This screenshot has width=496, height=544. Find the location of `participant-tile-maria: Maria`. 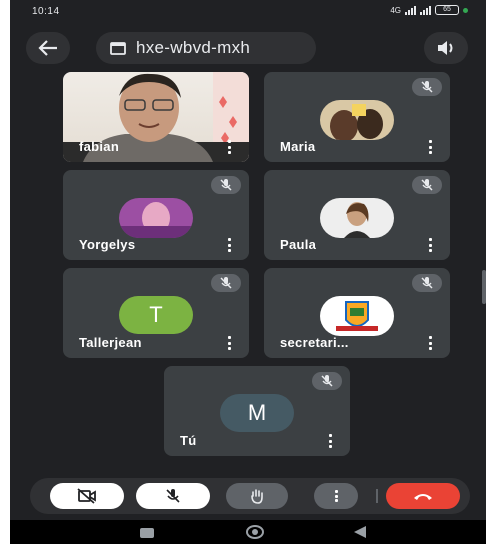

participant-tile-maria: Maria is located at coordinates (357, 117).